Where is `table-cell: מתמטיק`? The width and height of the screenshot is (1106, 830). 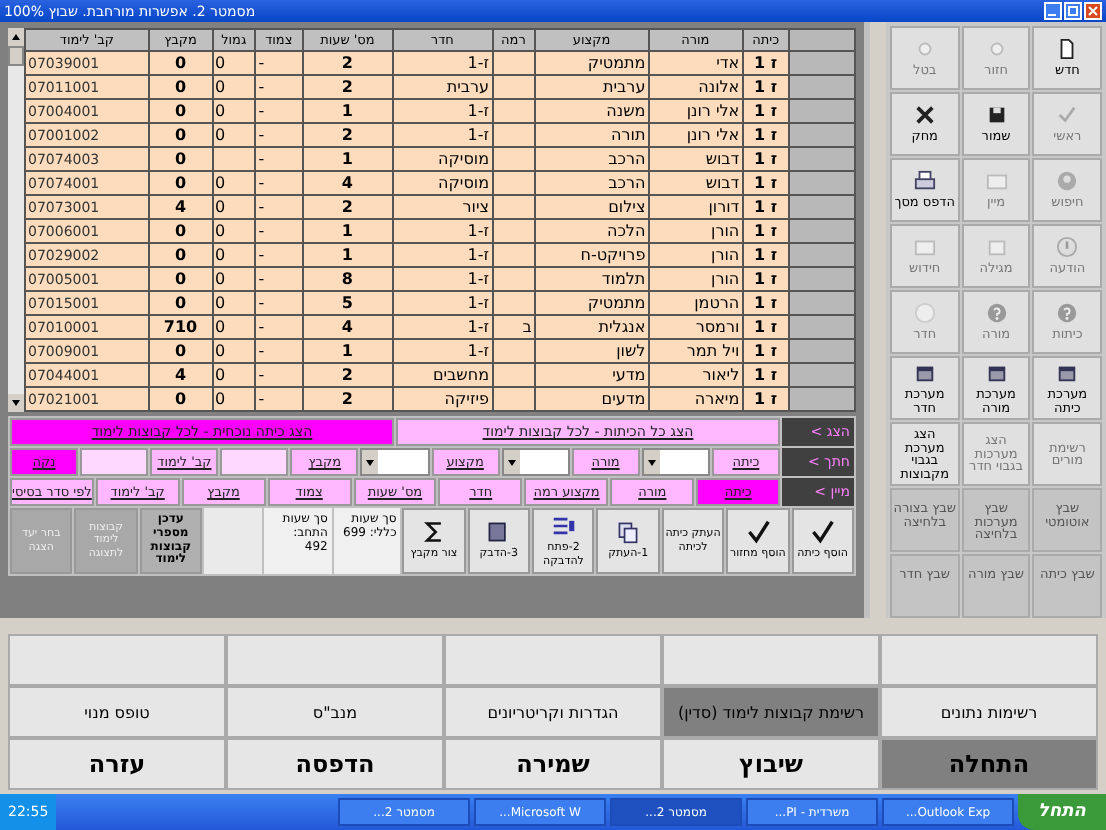 table-cell: מתמטיק is located at coordinates (616, 303).